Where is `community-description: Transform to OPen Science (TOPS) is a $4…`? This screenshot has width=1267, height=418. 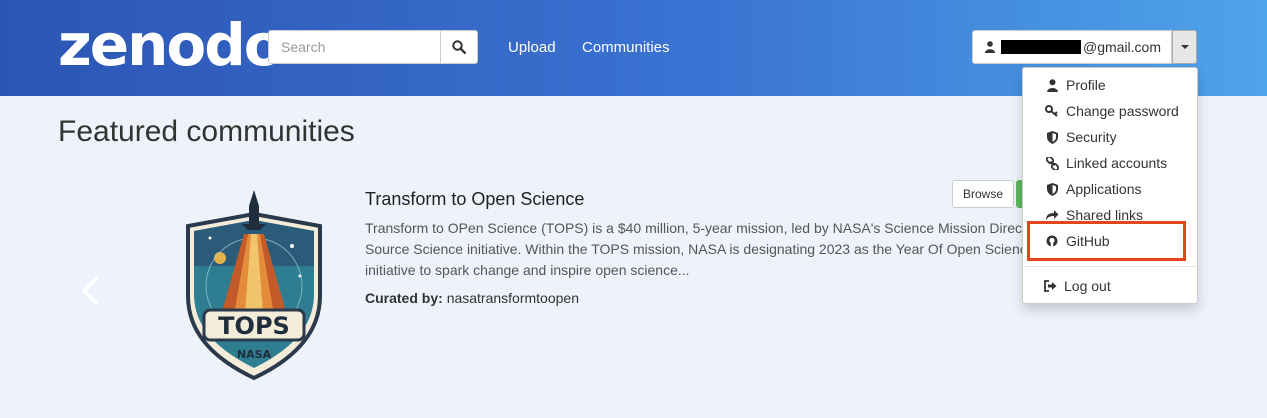
community-description: Transform to OPen Science (TOPS) is a $4… is located at coordinates (695, 249).